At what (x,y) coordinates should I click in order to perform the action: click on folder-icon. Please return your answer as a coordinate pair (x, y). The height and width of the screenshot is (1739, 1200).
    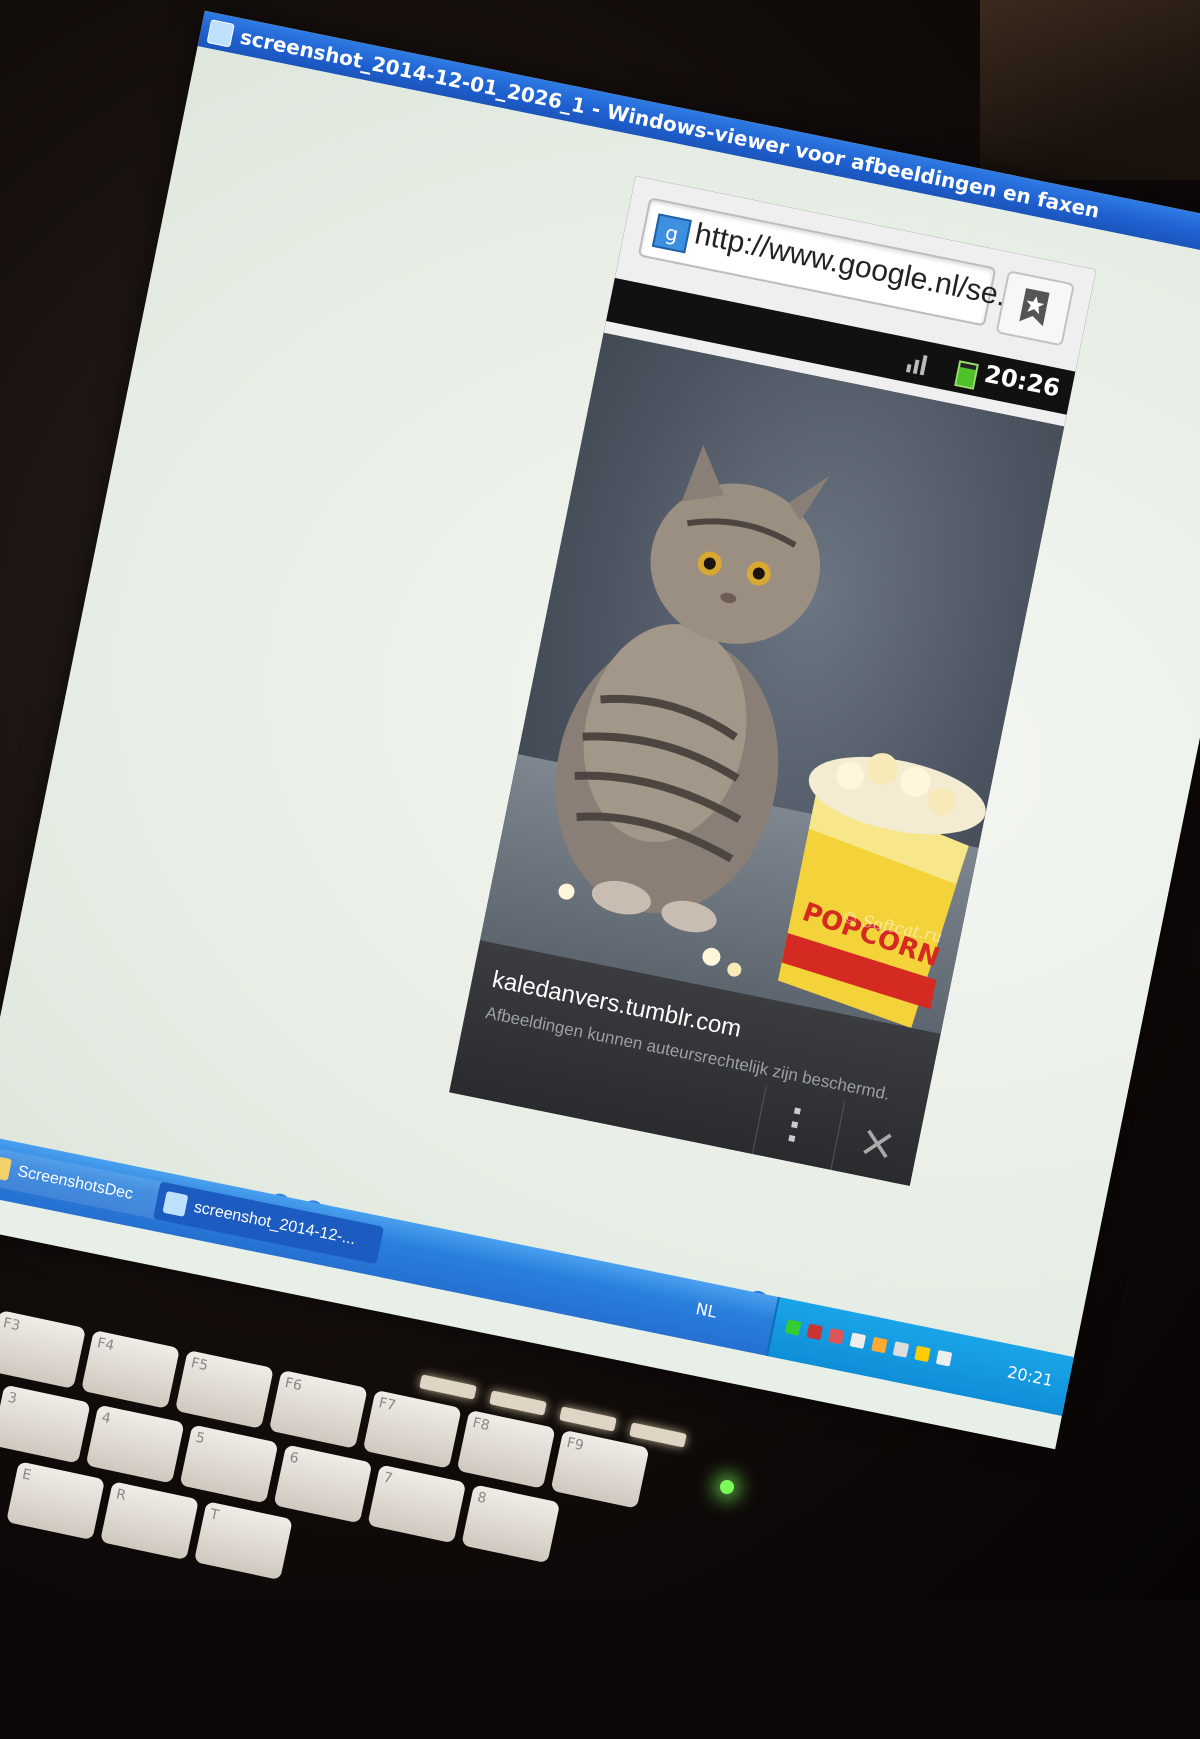
    Looking at the image, I should click on (6, 1168).